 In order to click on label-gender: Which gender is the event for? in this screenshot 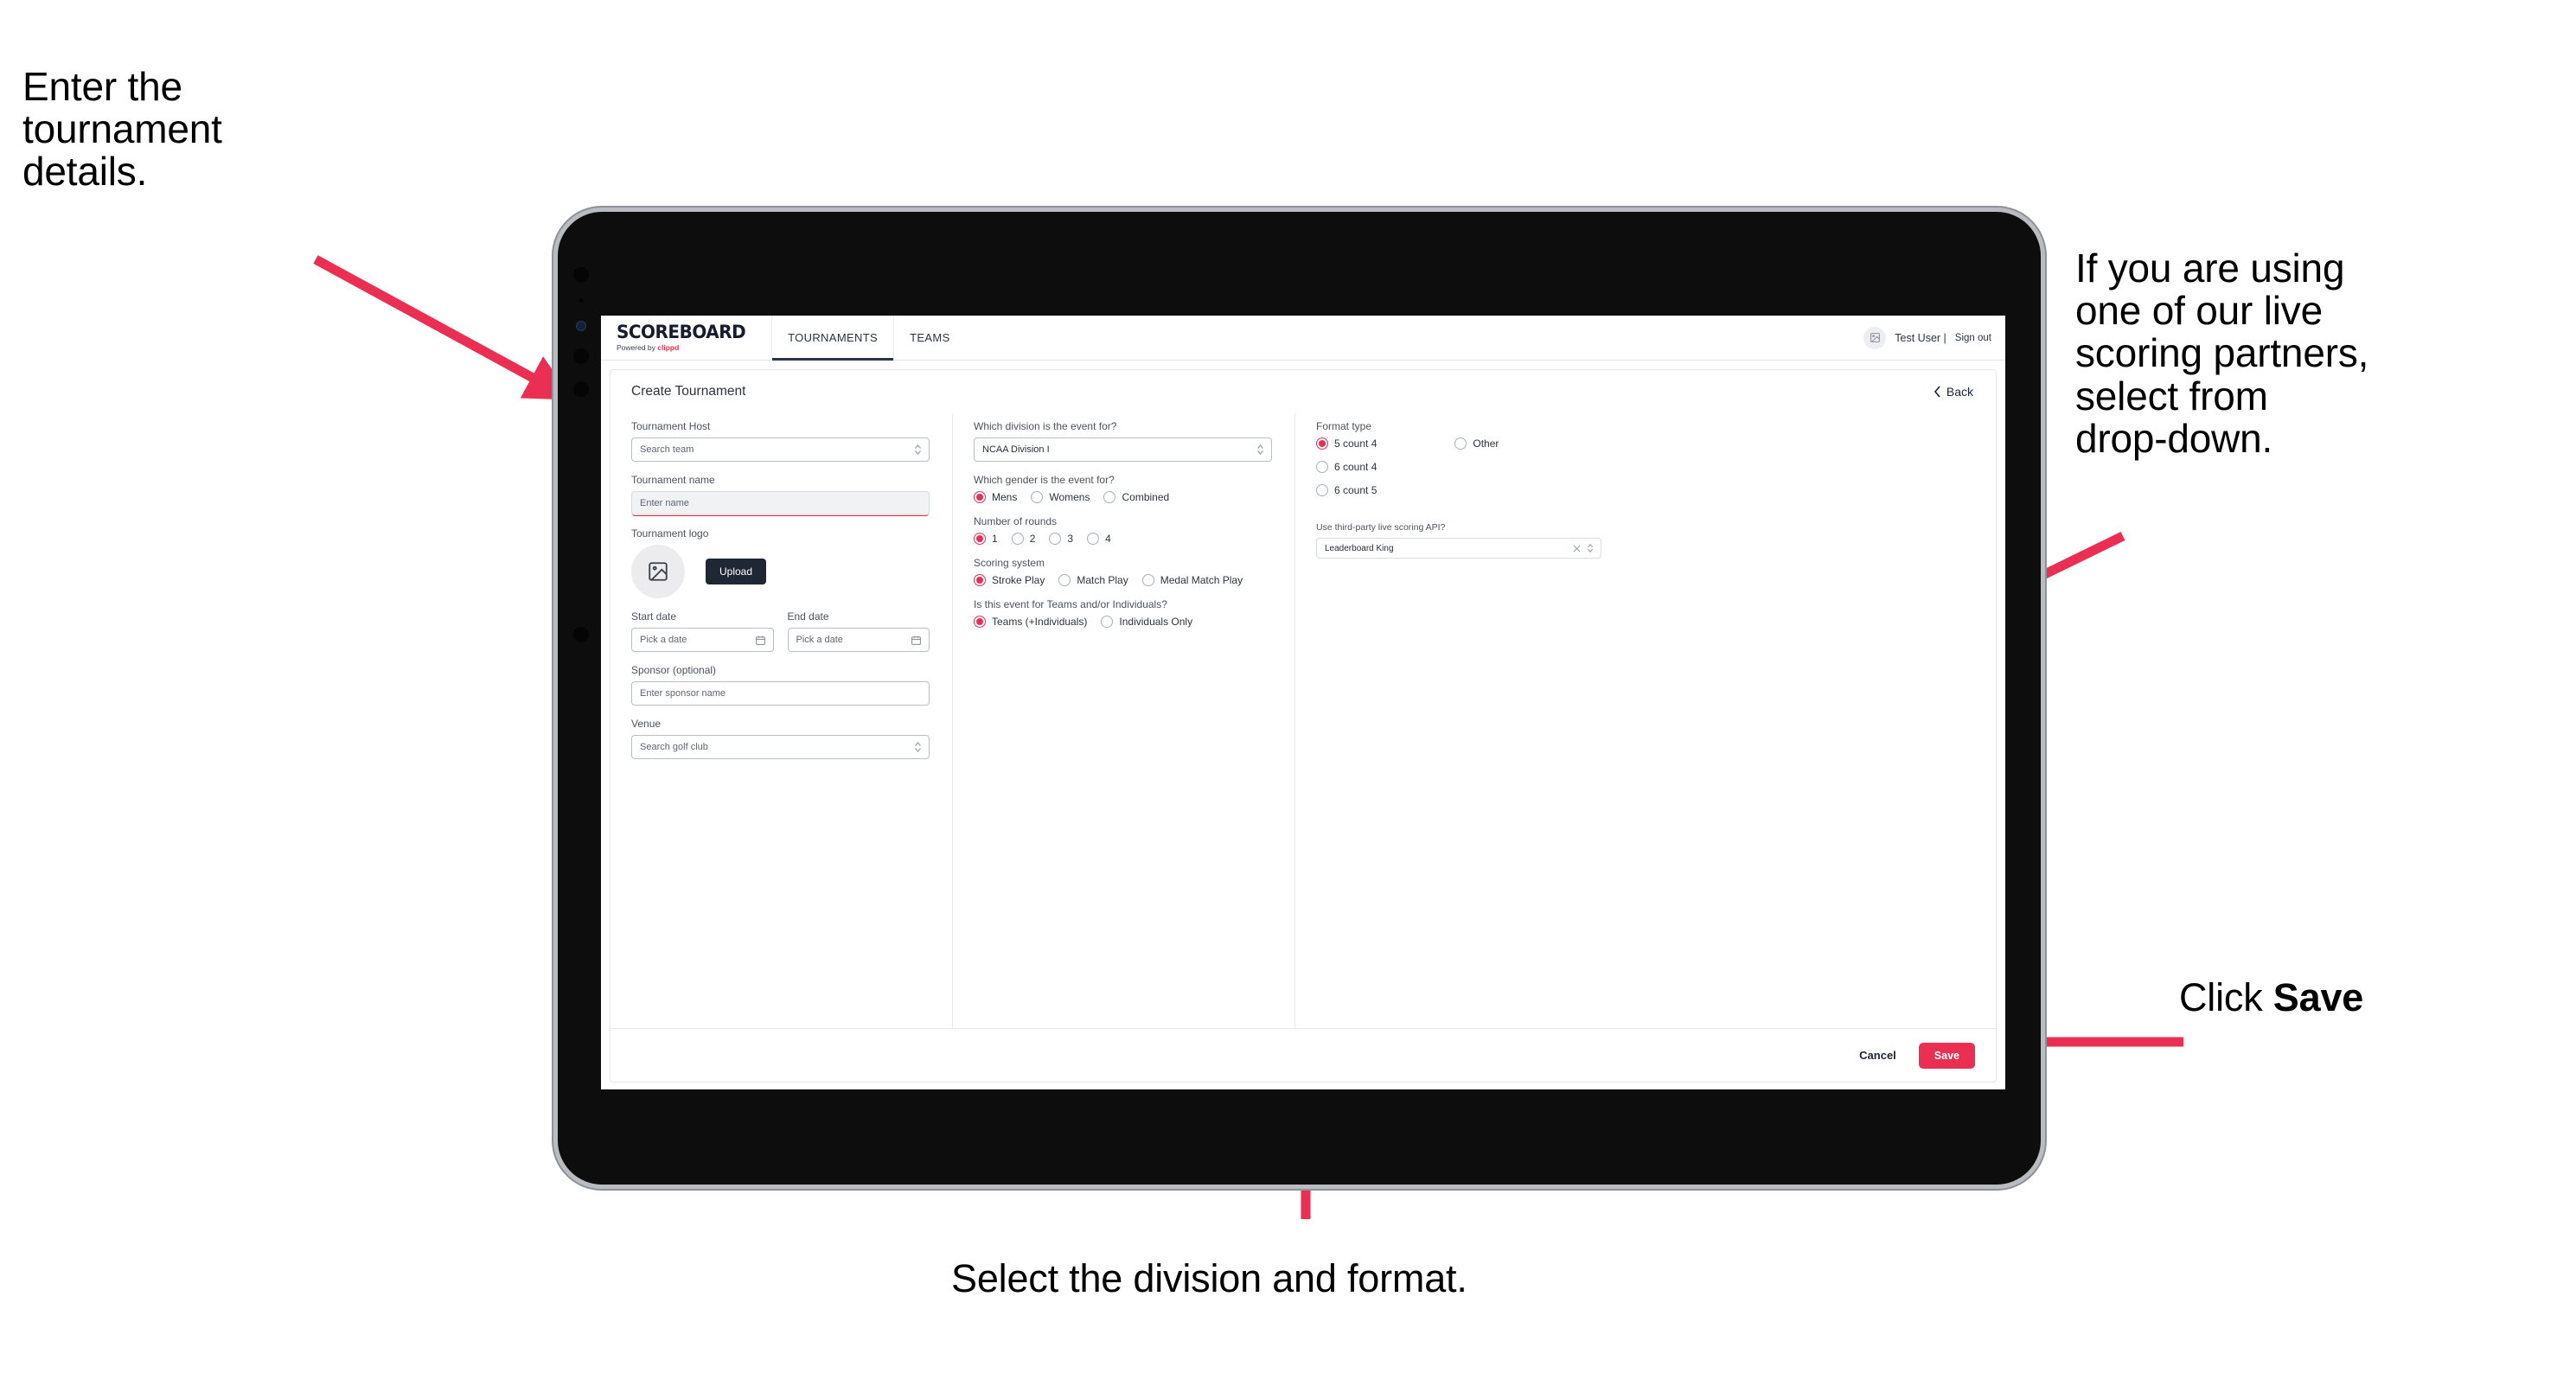, I will do `click(1044, 480)`.